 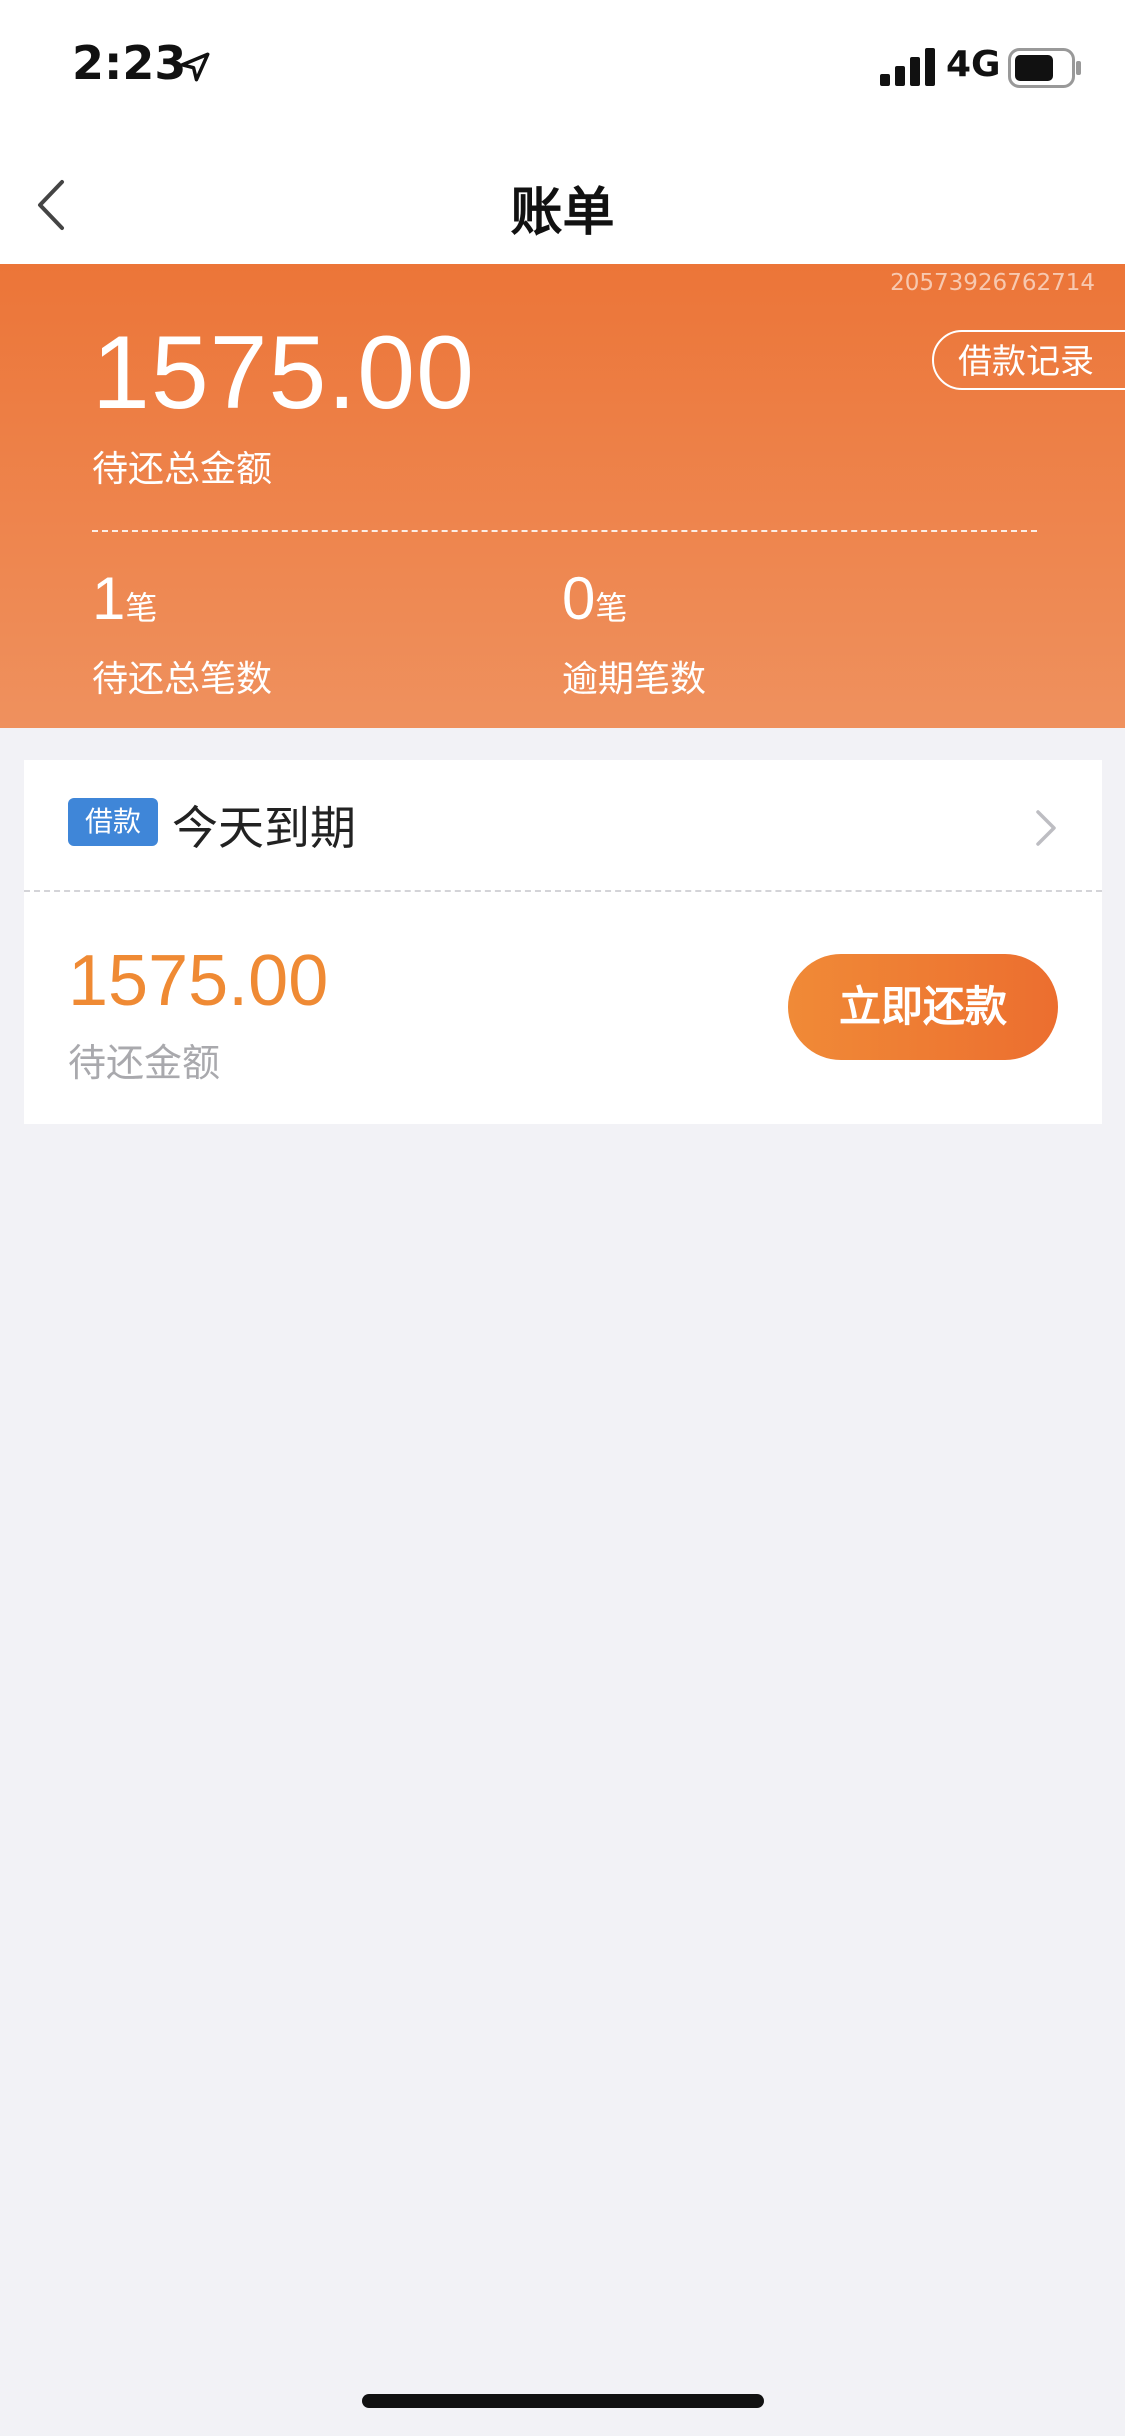 What do you see at coordinates (973, 64) in the screenshot?
I see `network-type: 4G` at bounding box center [973, 64].